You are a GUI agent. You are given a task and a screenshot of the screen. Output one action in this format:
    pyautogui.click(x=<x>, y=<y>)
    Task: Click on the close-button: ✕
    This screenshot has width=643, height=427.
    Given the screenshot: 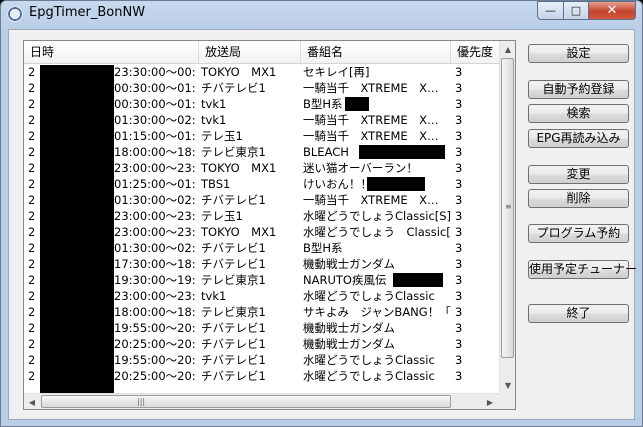 What is the action you would take?
    pyautogui.click(x=612, y=10)
    